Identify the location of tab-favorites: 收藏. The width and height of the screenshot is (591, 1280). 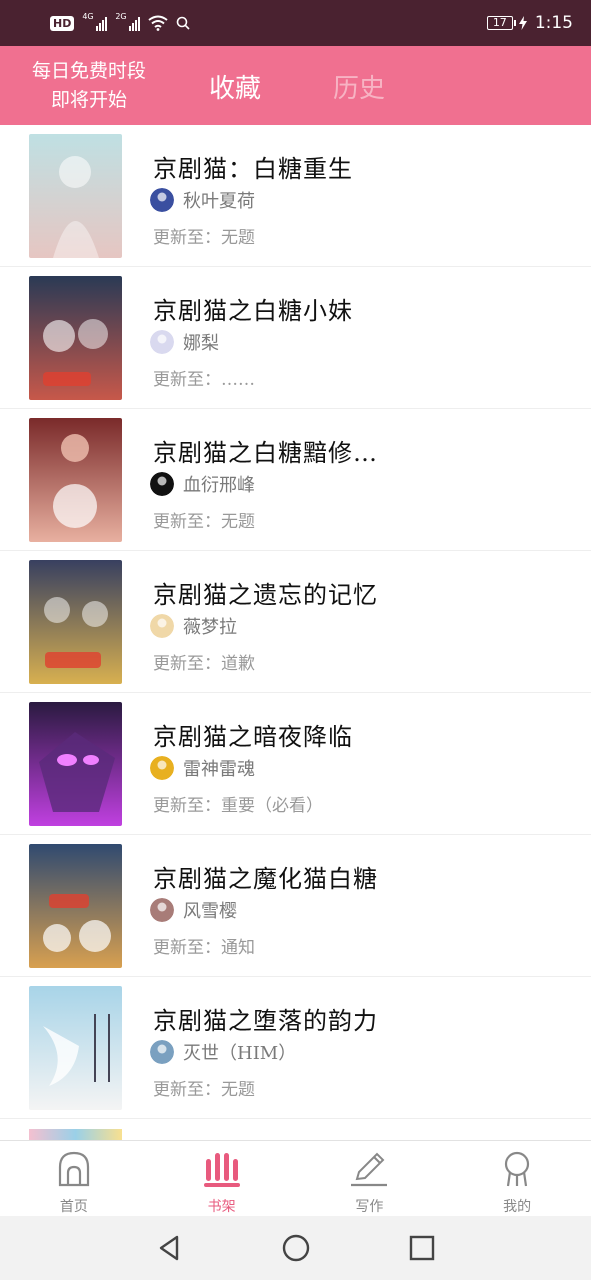
(235, 86).